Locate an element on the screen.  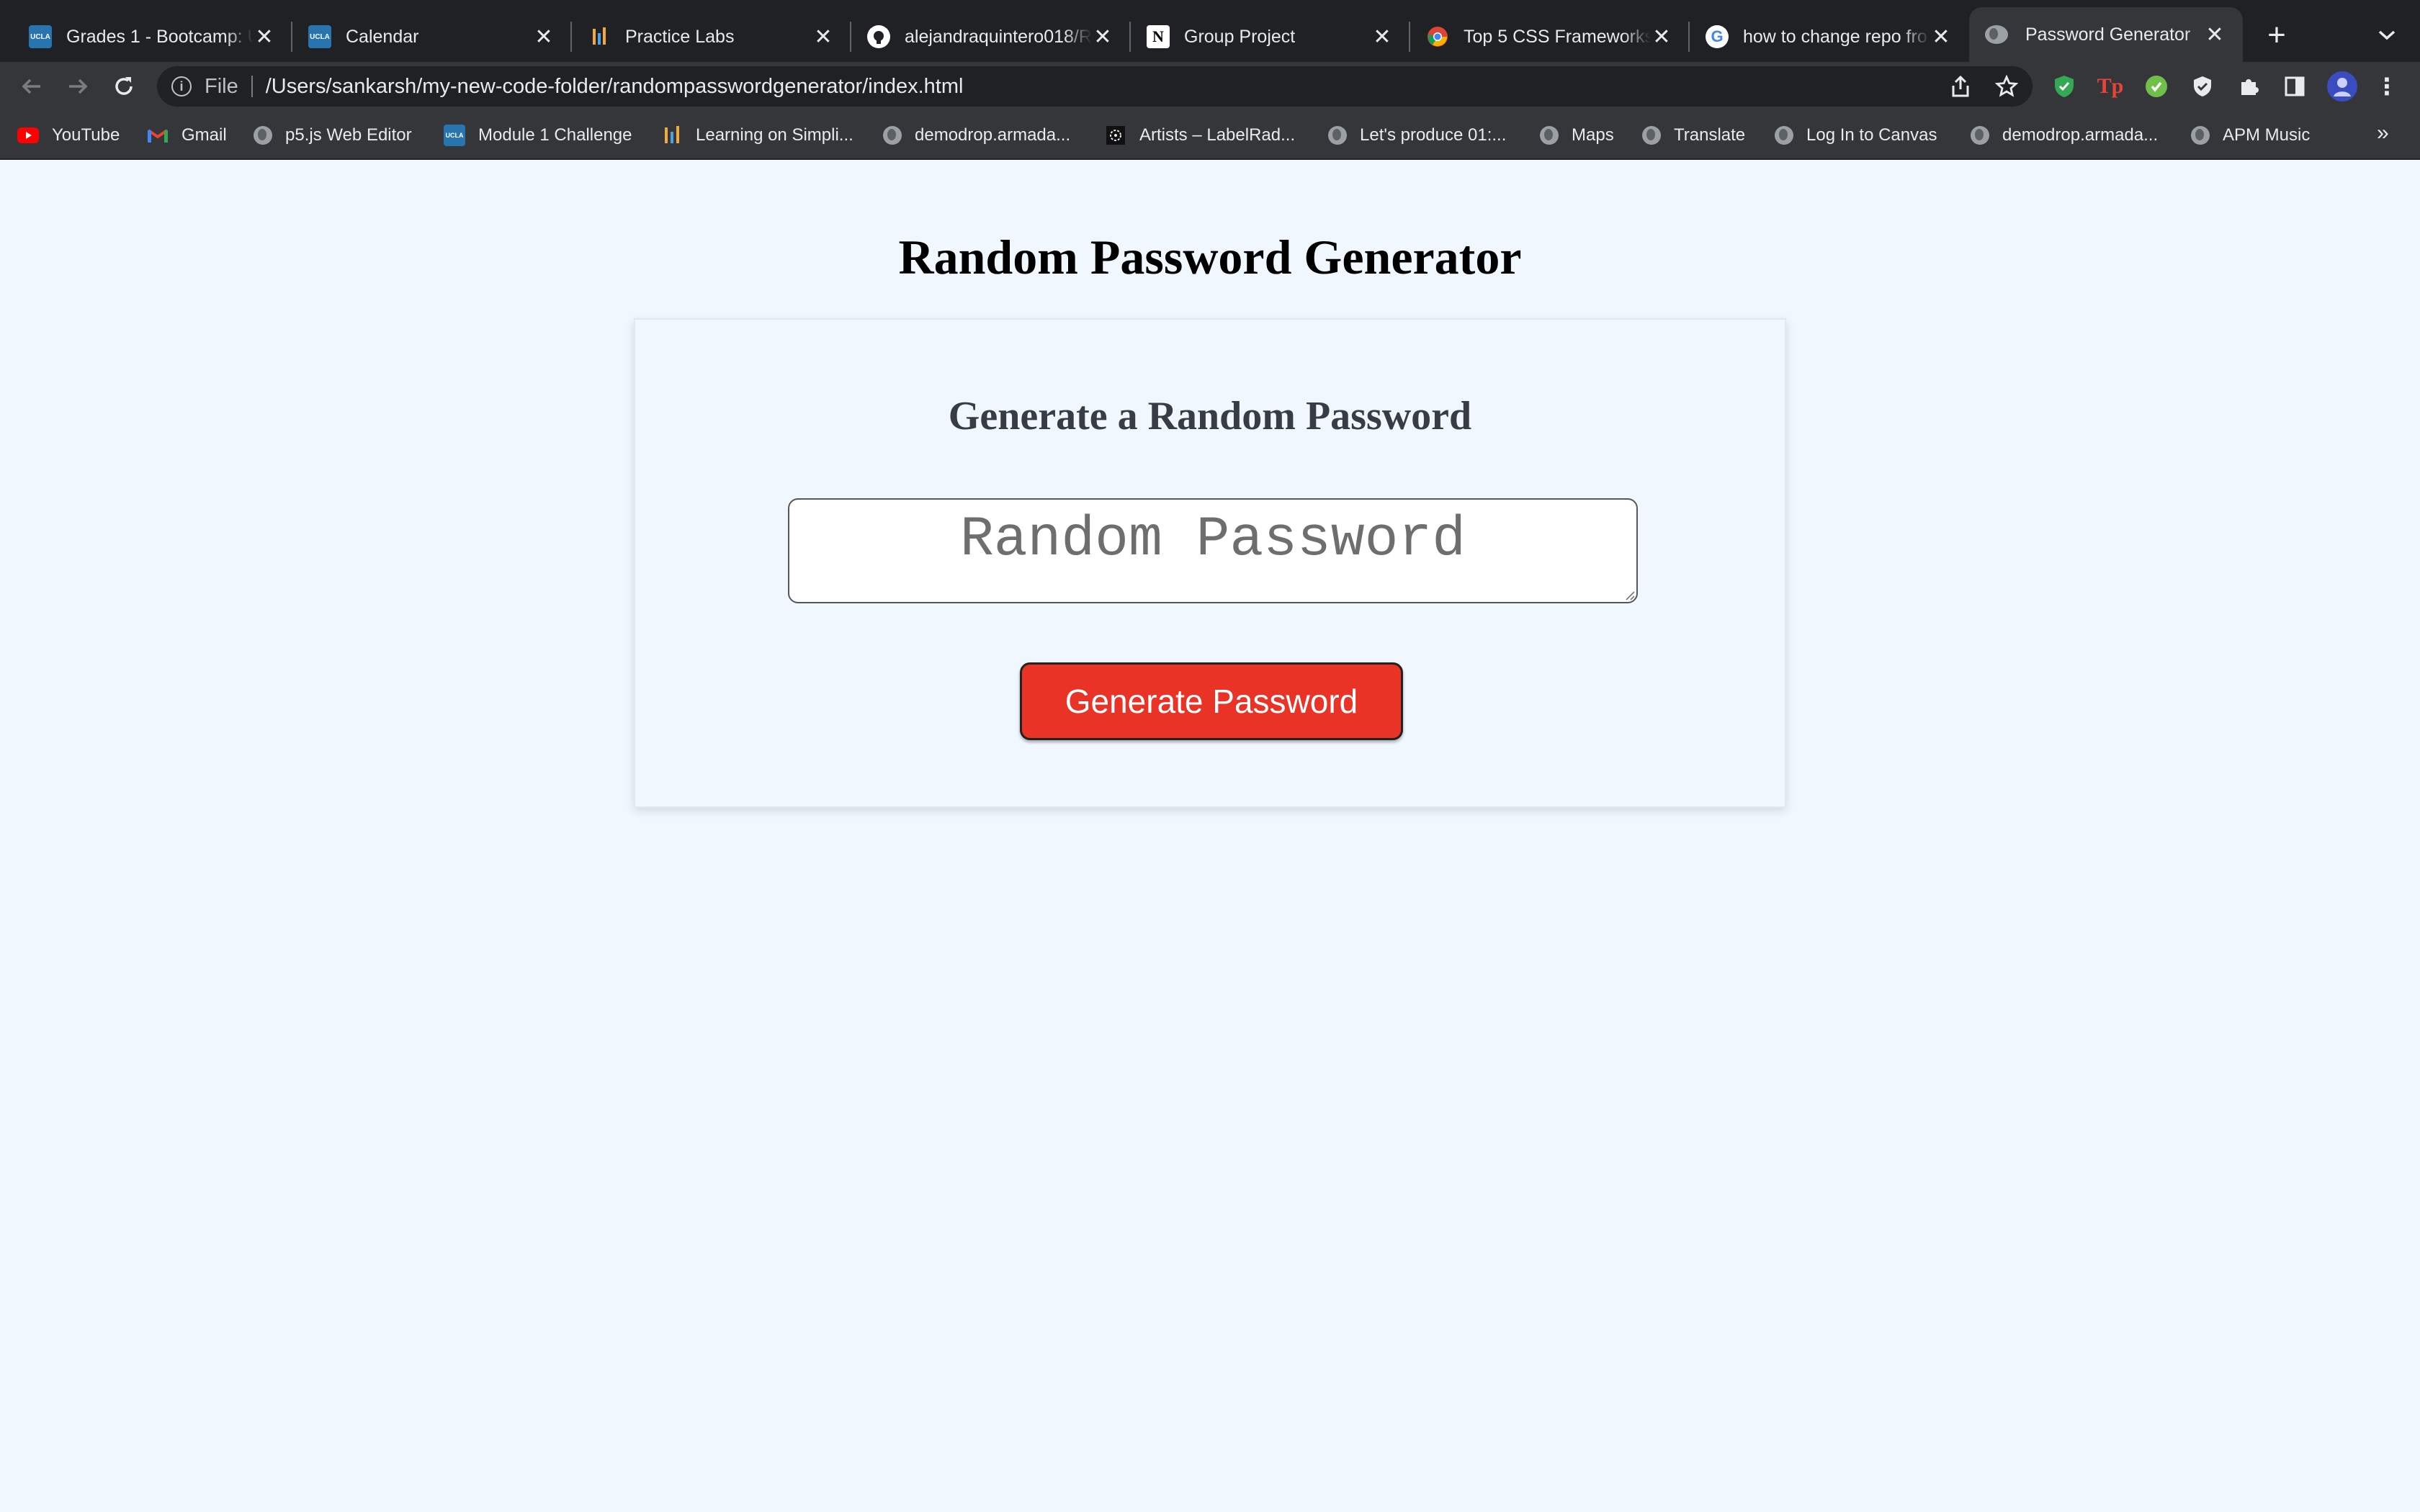
tp-extension-icon: Tp is located at coordinates (2110, 86).